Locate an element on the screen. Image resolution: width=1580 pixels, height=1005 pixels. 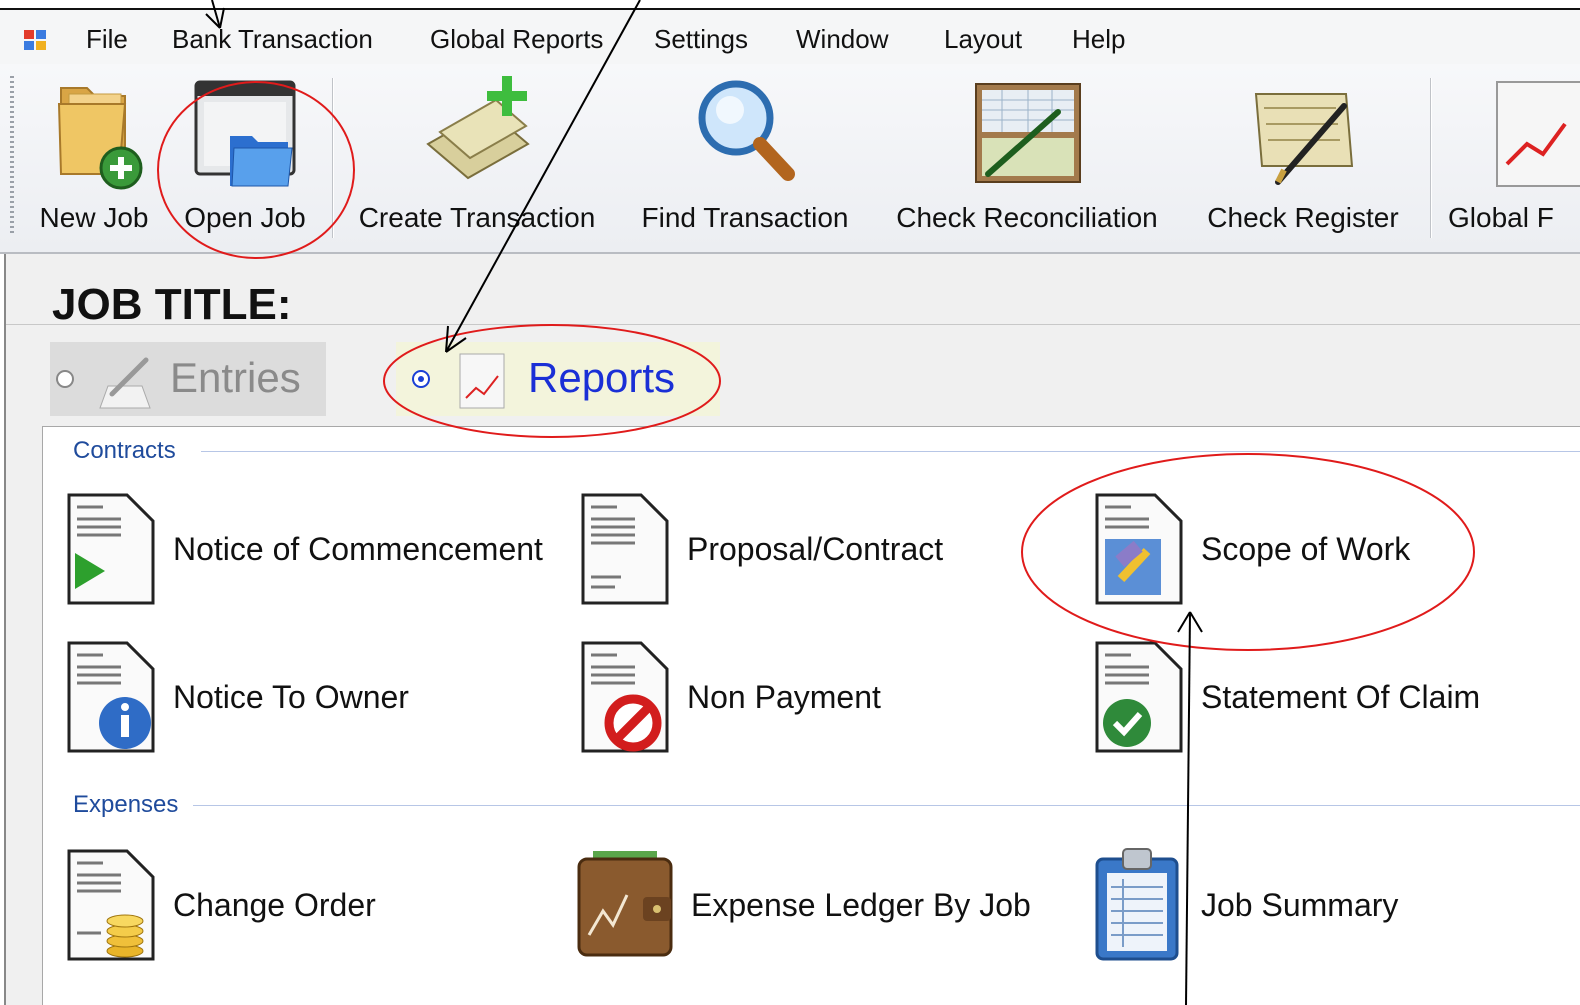
report-label: Job Summary is located at coordinates (1300, 905).